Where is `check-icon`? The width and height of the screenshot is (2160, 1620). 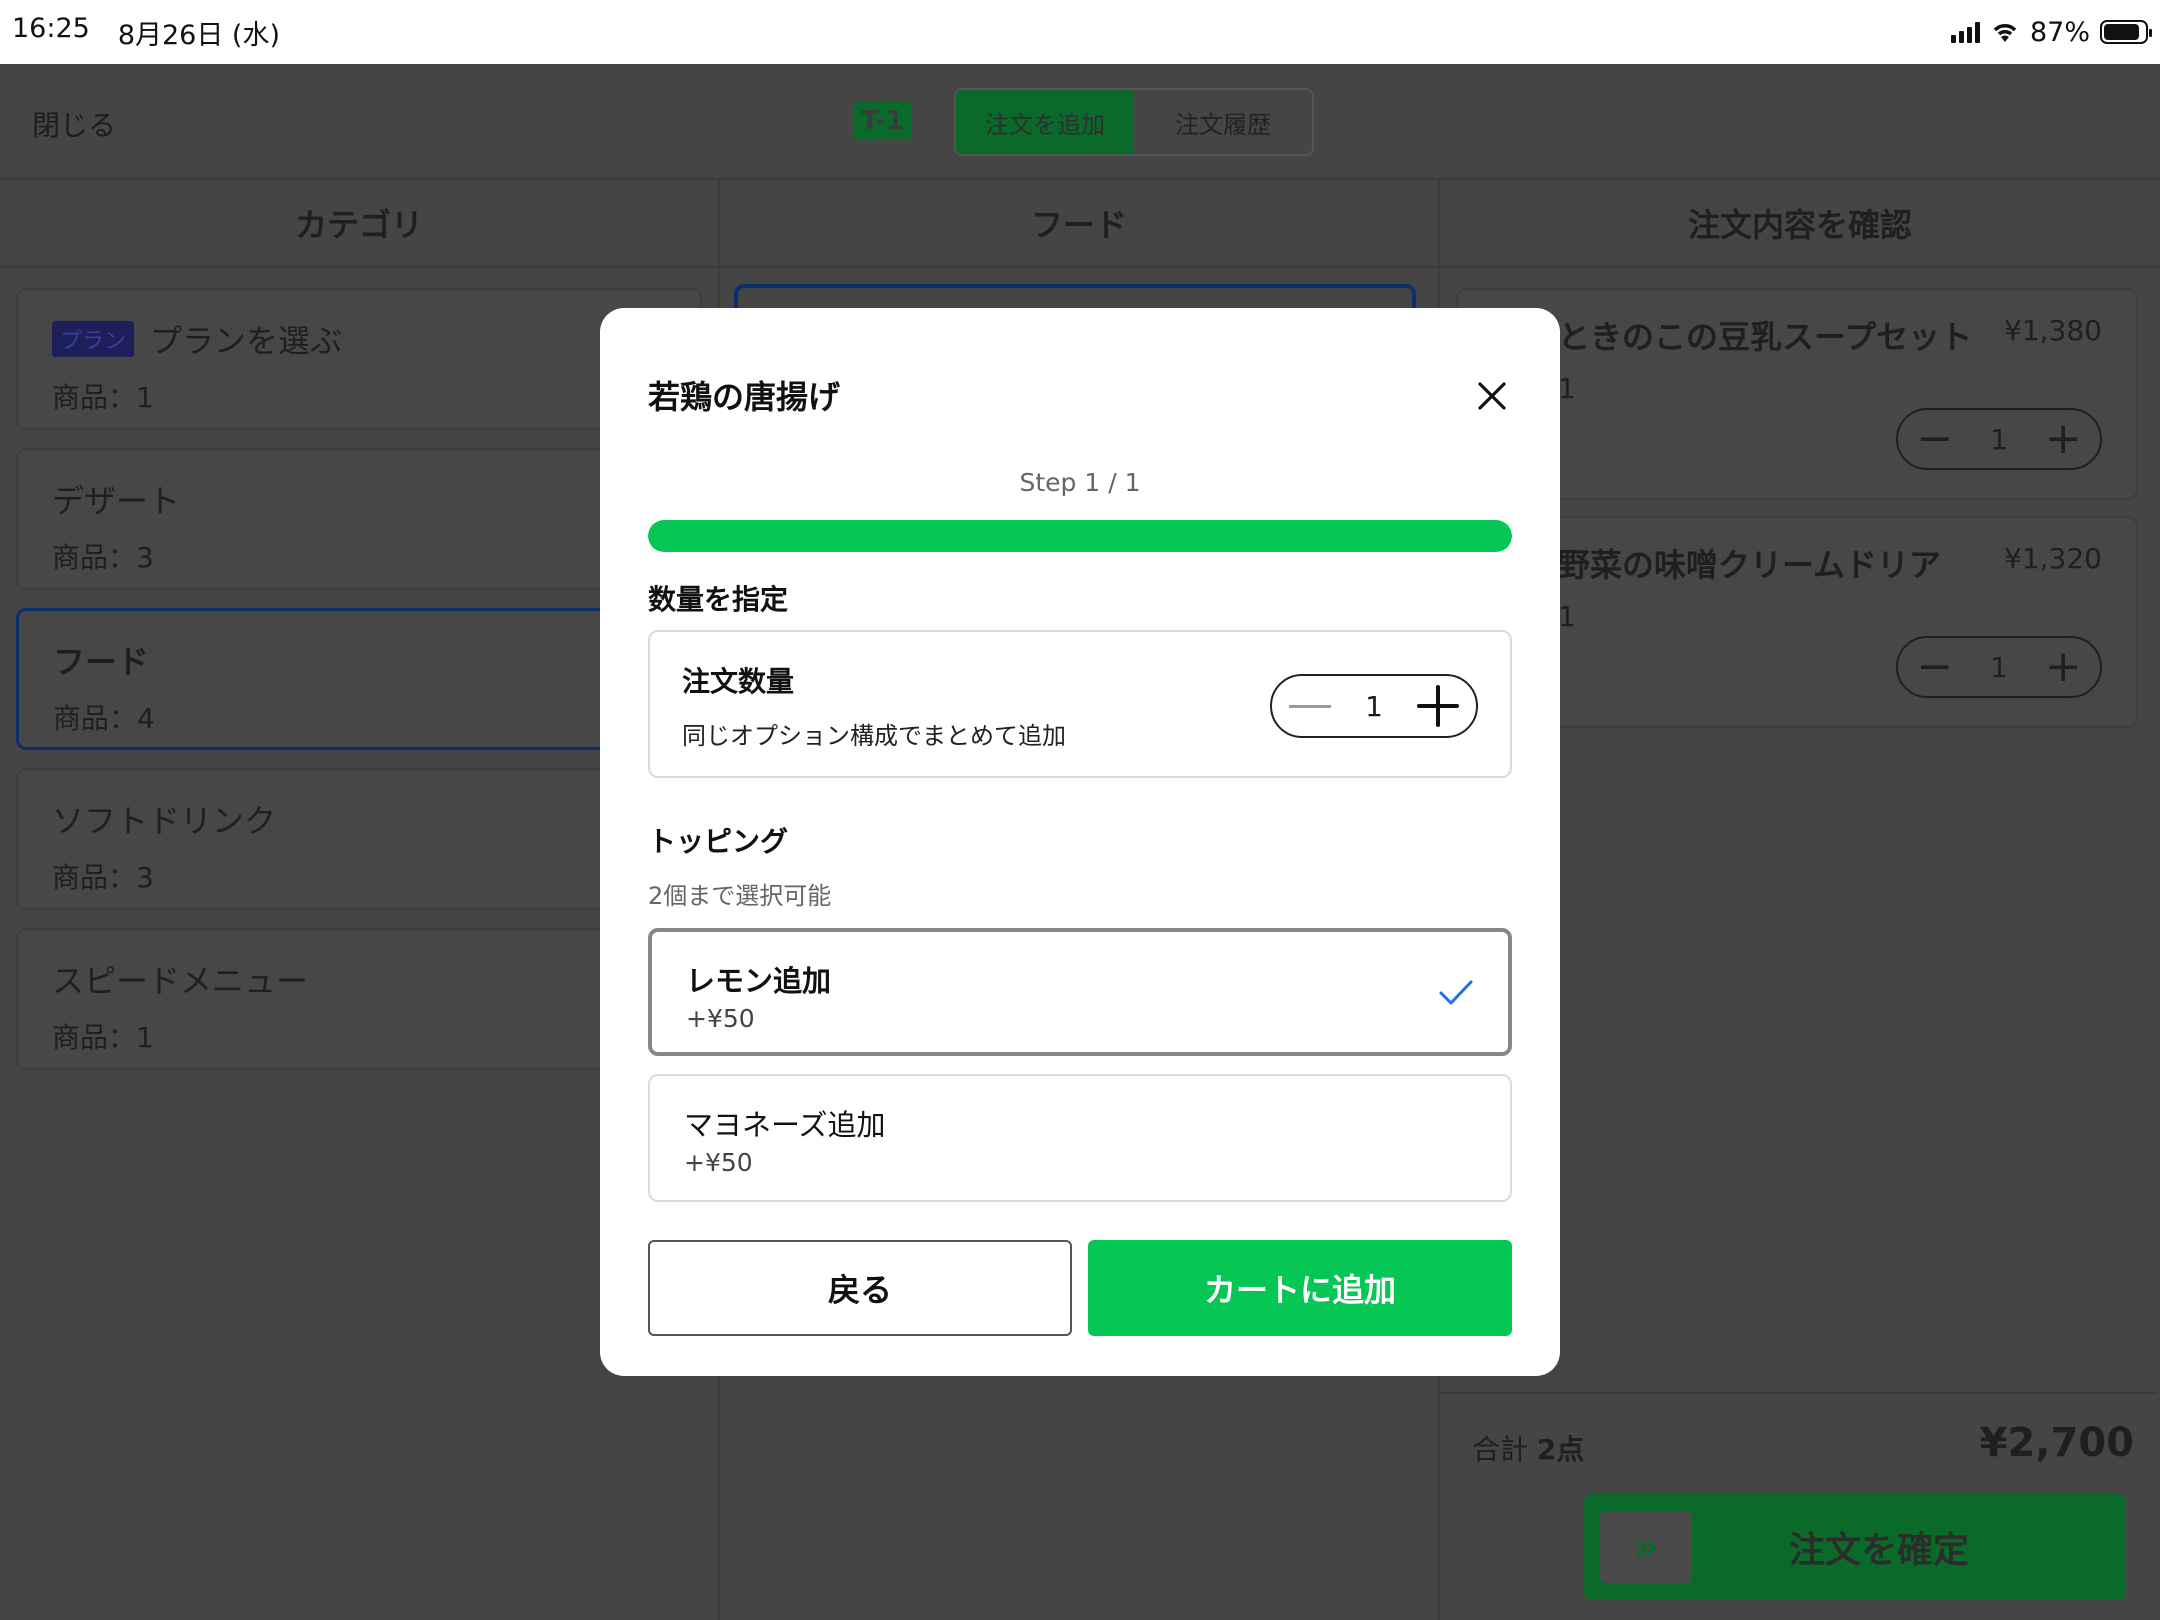
check-icon is located at coordinates (1456, 992).